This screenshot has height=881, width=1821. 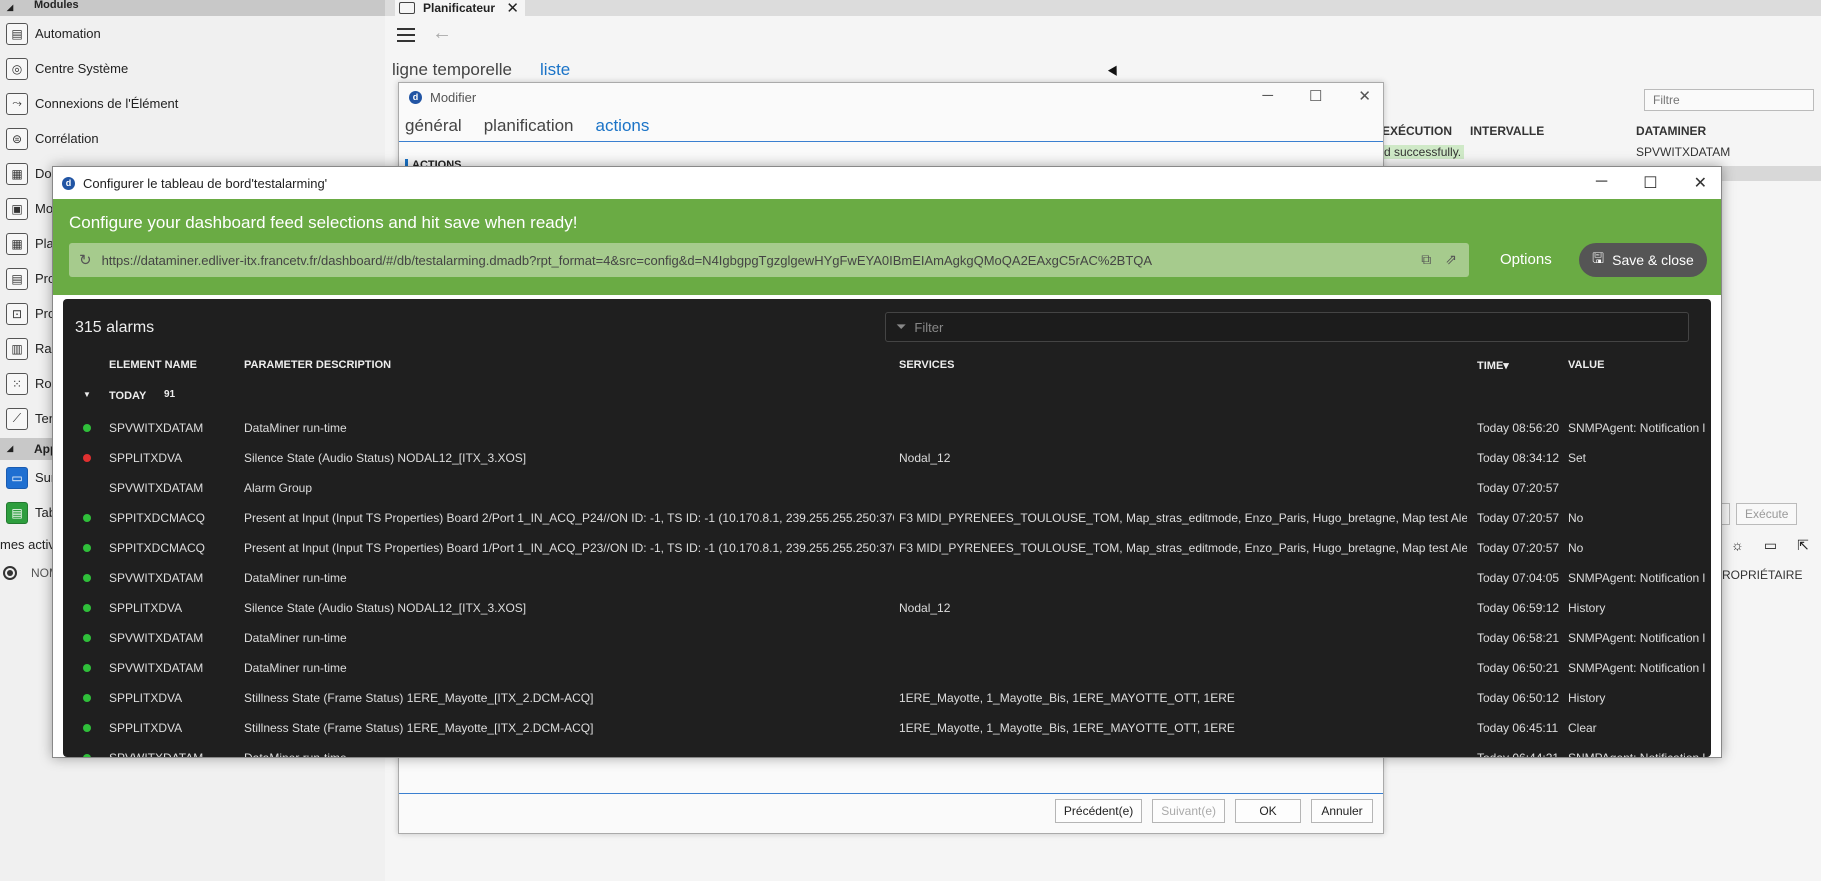 I want to click on cancel-button: Annuler, so click(x=1342, y=811).